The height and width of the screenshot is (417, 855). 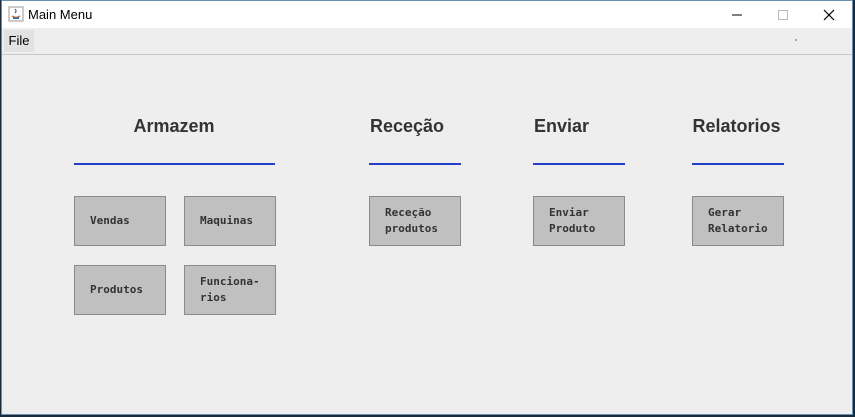 I want to click on maximize-icon, so click(x=783, y=14).